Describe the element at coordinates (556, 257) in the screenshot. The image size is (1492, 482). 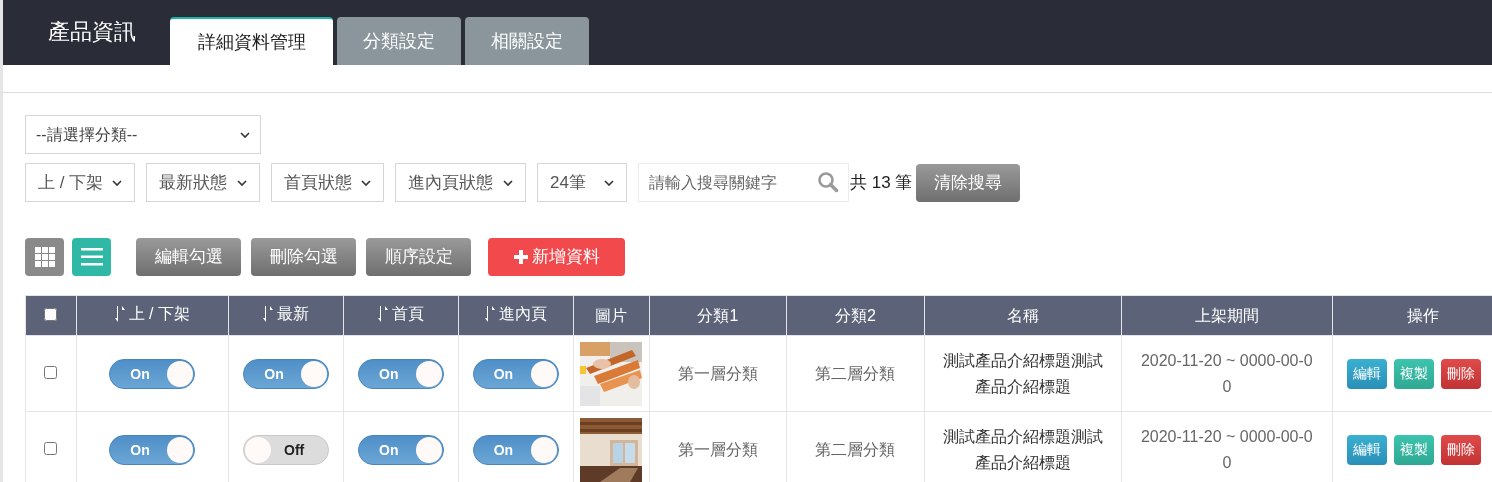
I see `add-button: 新增資料` at that location.